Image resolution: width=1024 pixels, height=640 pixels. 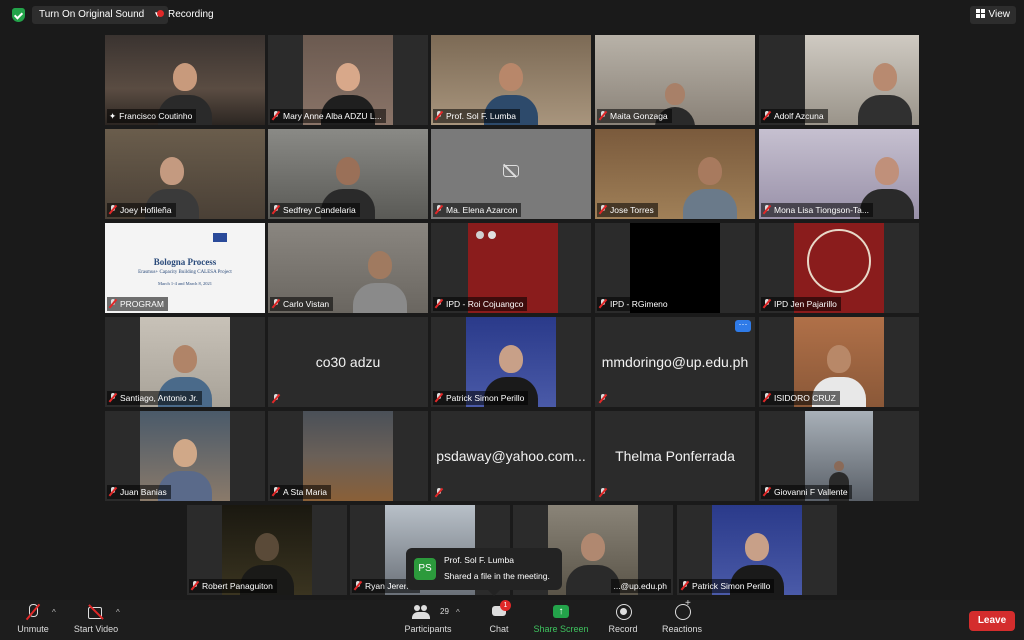 I want to click on participants-chevron-icon: ^, so click(x=458, y=612).